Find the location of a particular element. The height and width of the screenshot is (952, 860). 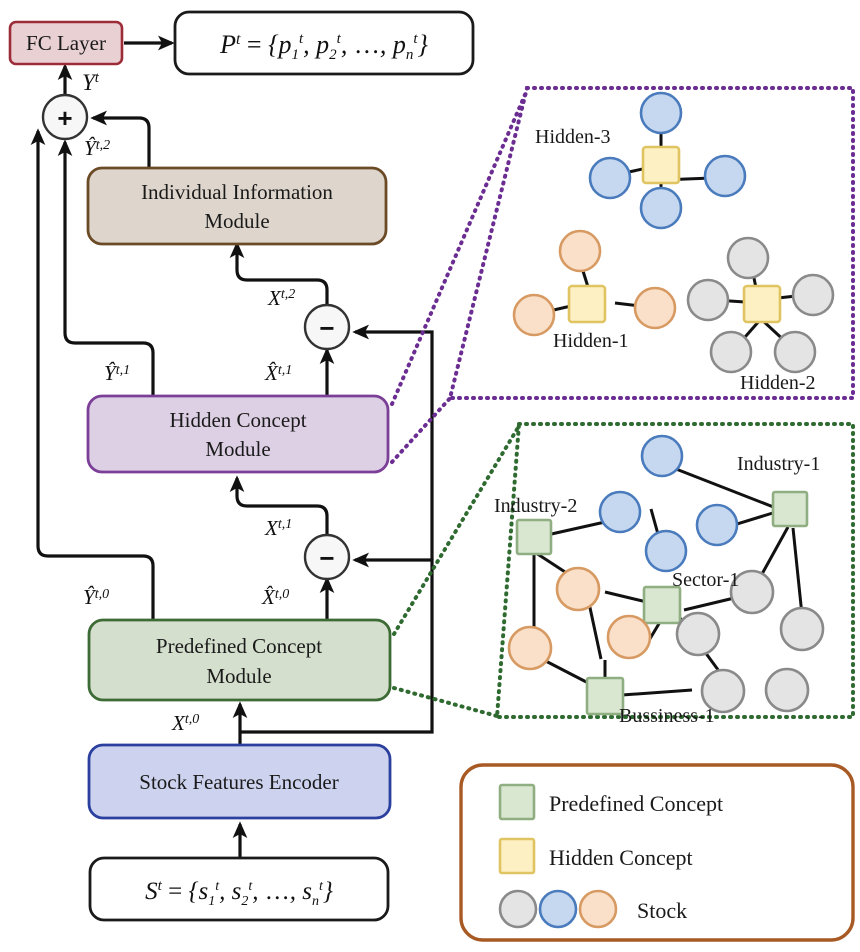

minus-operator-upper: − is located at coordinates (327, 327).